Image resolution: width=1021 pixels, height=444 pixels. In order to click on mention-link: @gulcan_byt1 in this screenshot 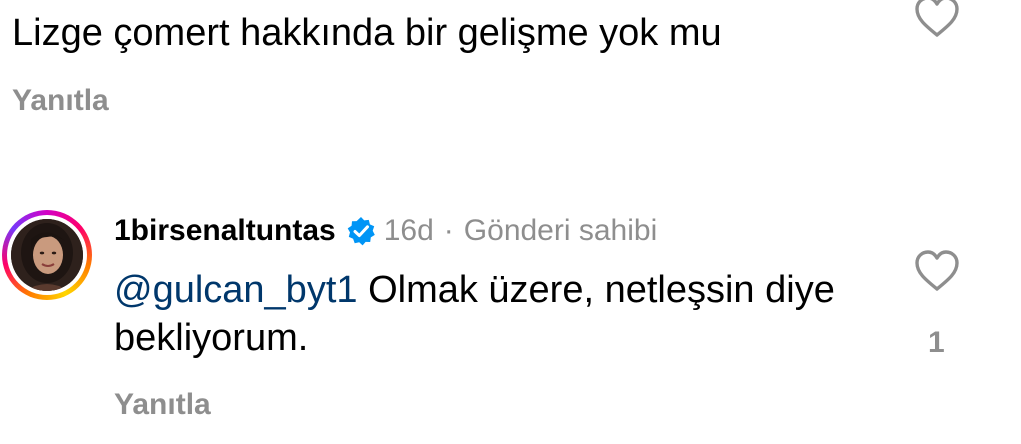, I will do `click(236, 290)`.